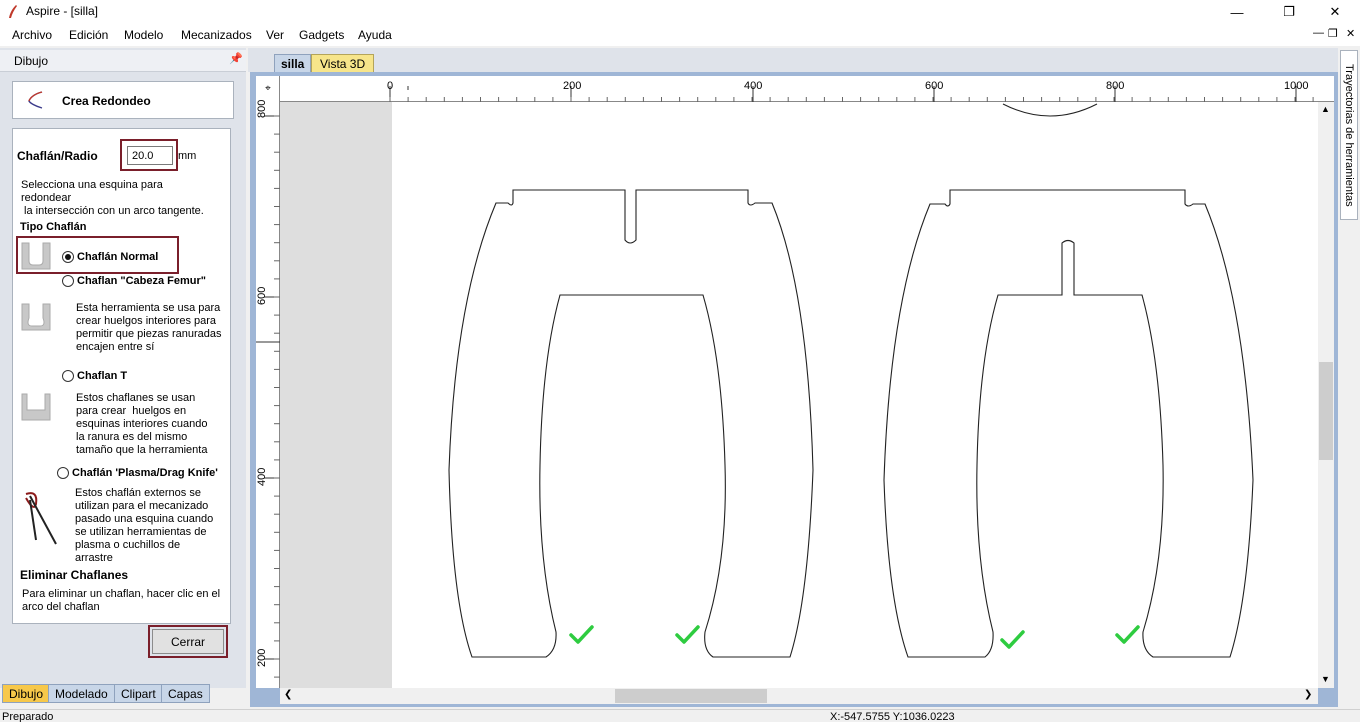  Describe the element at coordinates (691, 696) in the screenshot. I see `horizontal-scroll-thumb` at that location.